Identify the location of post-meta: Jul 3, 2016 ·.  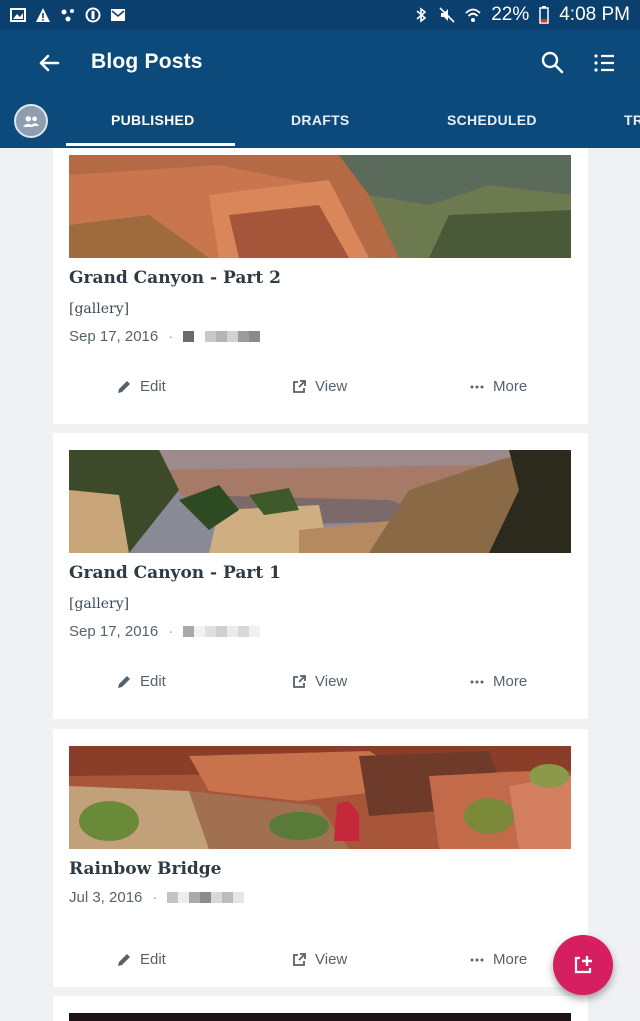
(157, 897).